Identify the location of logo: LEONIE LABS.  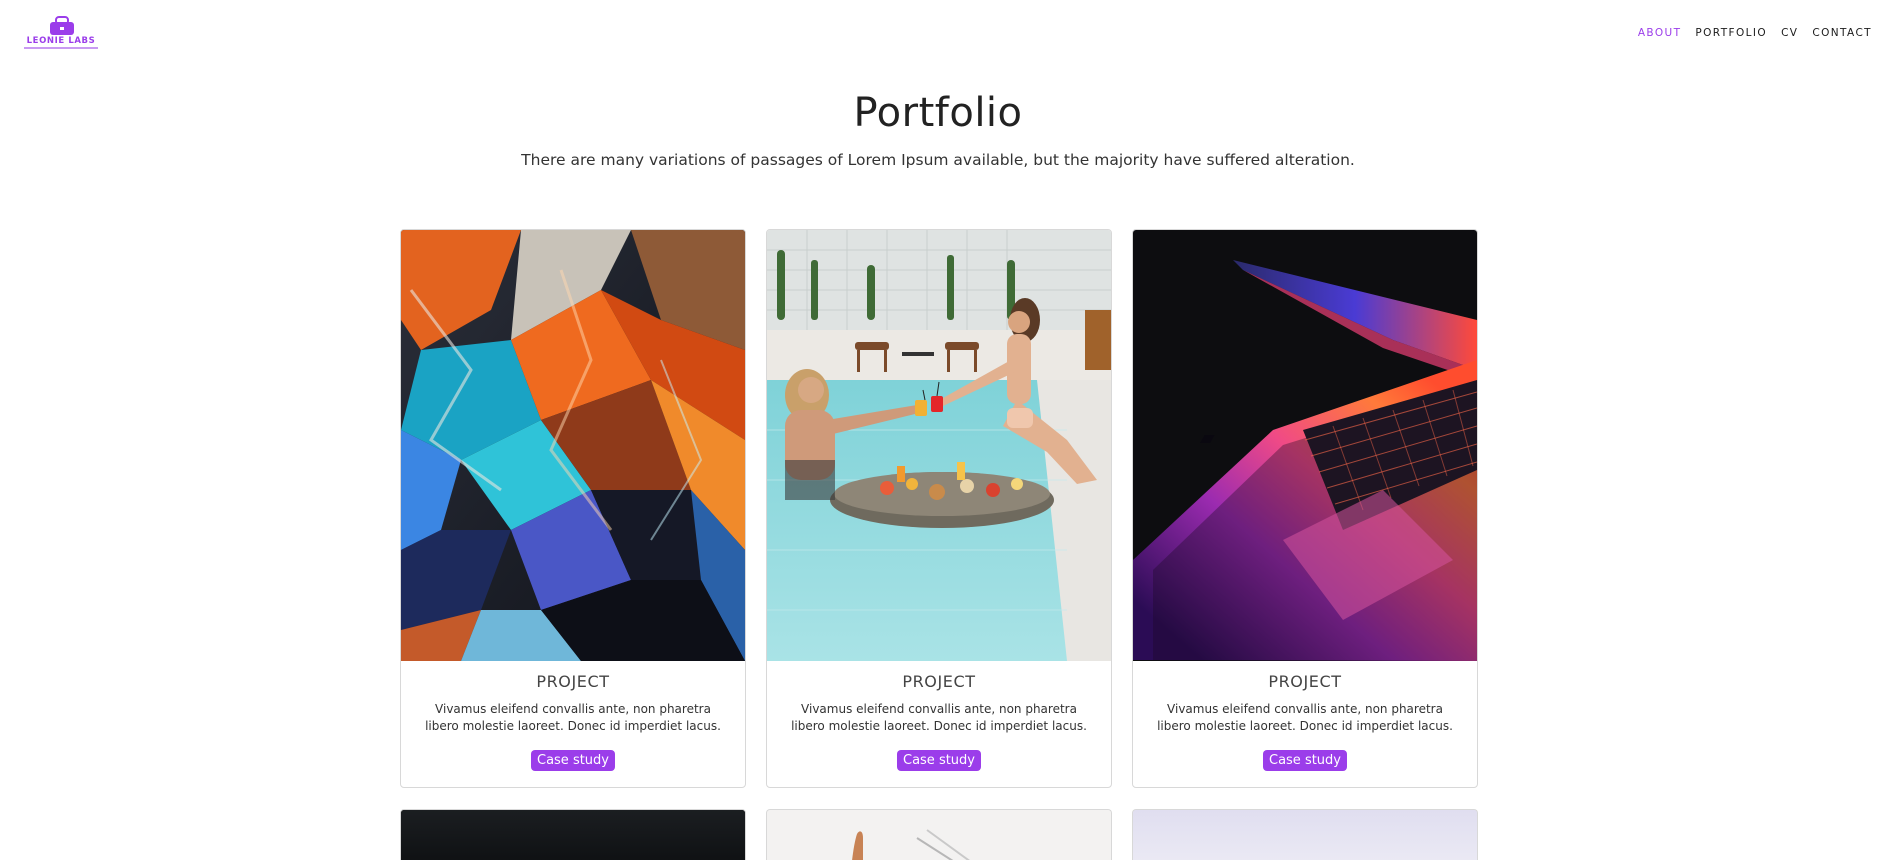
(61, 34).